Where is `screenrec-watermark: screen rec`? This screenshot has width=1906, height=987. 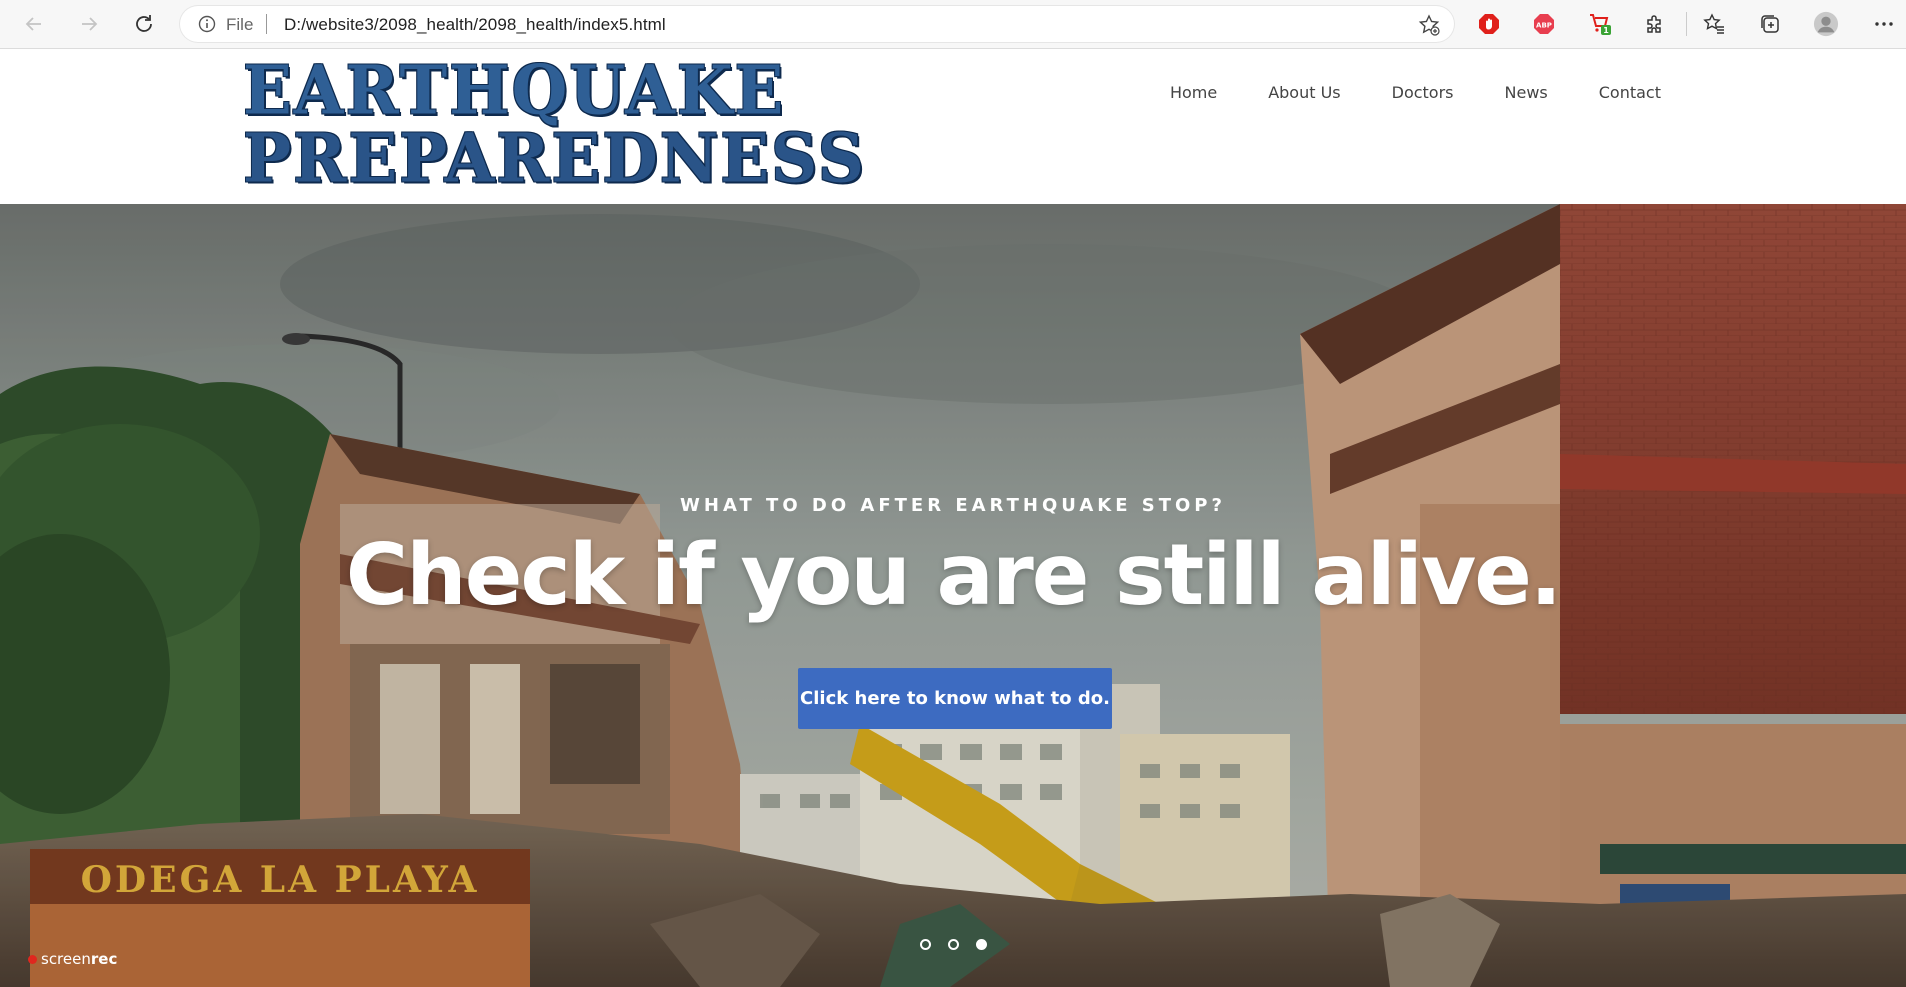 screenrec-watermark: screen rec is located at coordinates (72, 959).